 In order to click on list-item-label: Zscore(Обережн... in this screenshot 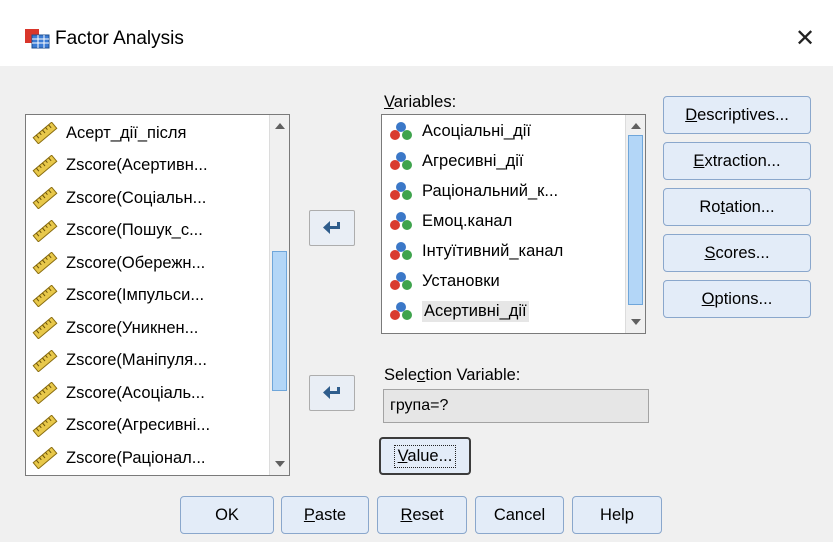, I will do `click(136, 262)`.